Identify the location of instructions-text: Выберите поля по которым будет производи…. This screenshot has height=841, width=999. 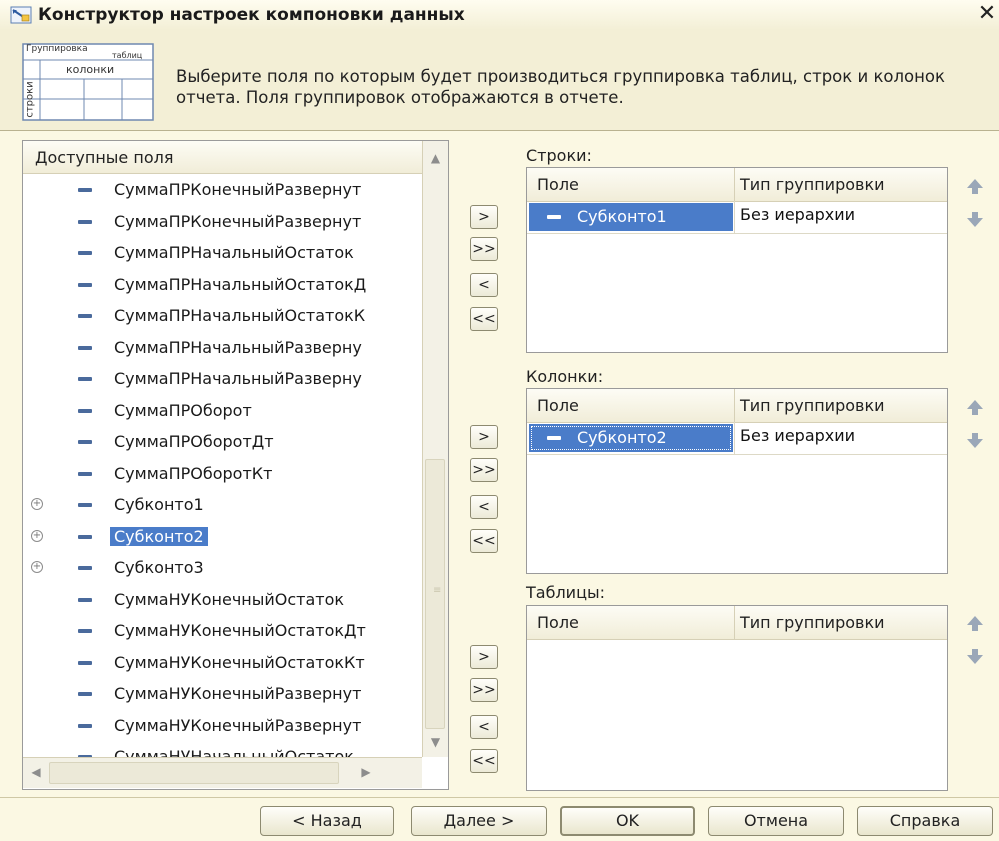
(560, 87).